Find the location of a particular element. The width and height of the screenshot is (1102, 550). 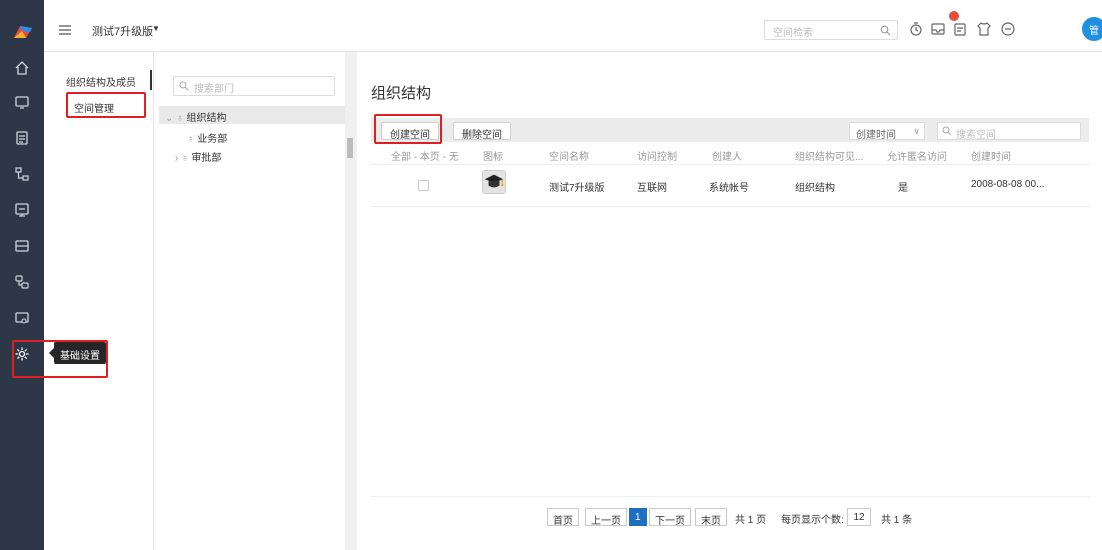

card-icon is located at coordinates (22, 246).